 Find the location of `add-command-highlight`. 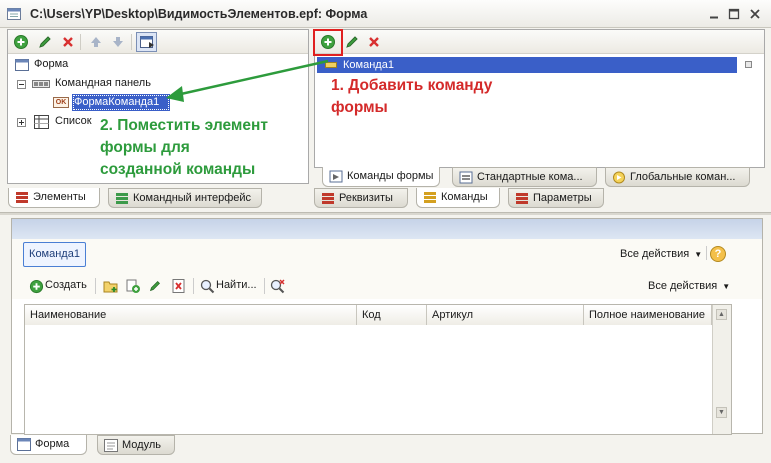

add-command-highlight is located at coordinates (328, 42).